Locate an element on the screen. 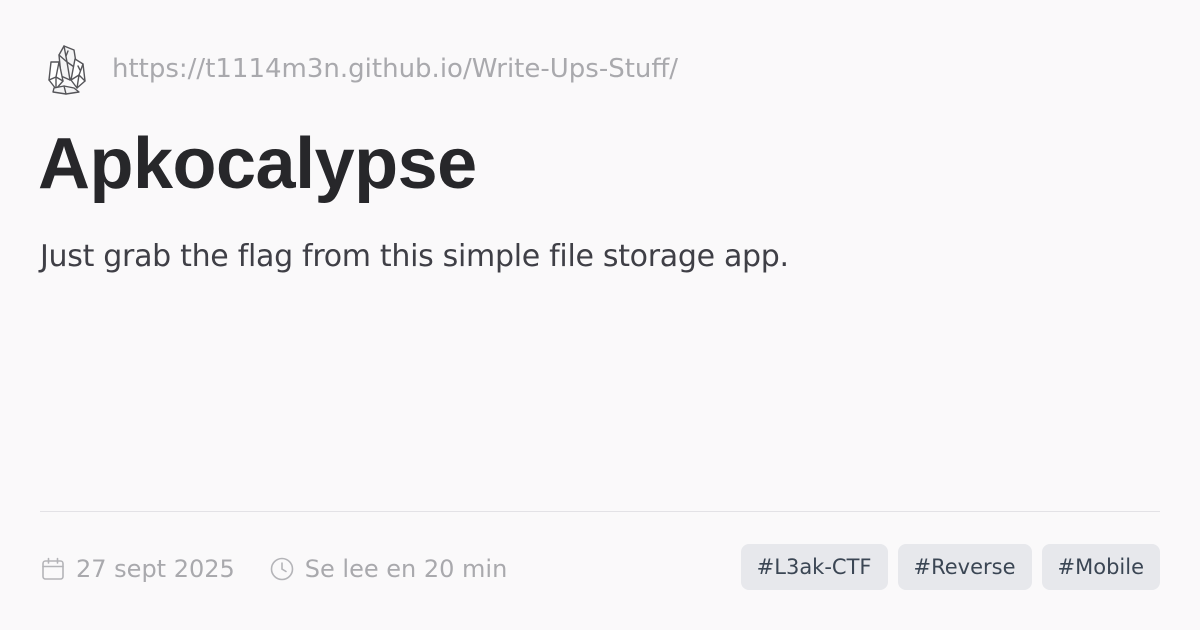 This screenshot has height=630, width=1200. clock-icon is located at coordinates (282, 569).